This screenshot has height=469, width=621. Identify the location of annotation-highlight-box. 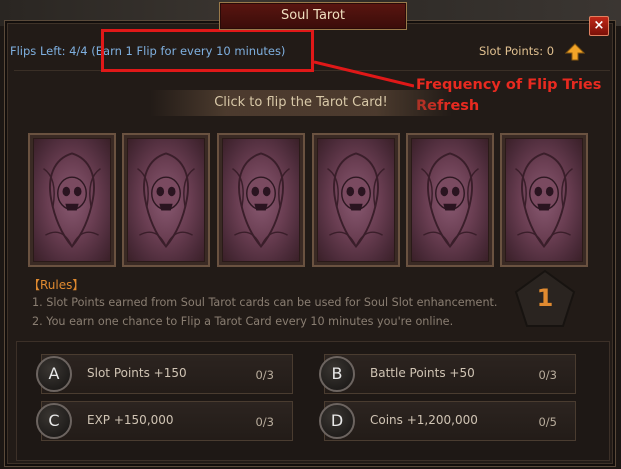
(207, 50).